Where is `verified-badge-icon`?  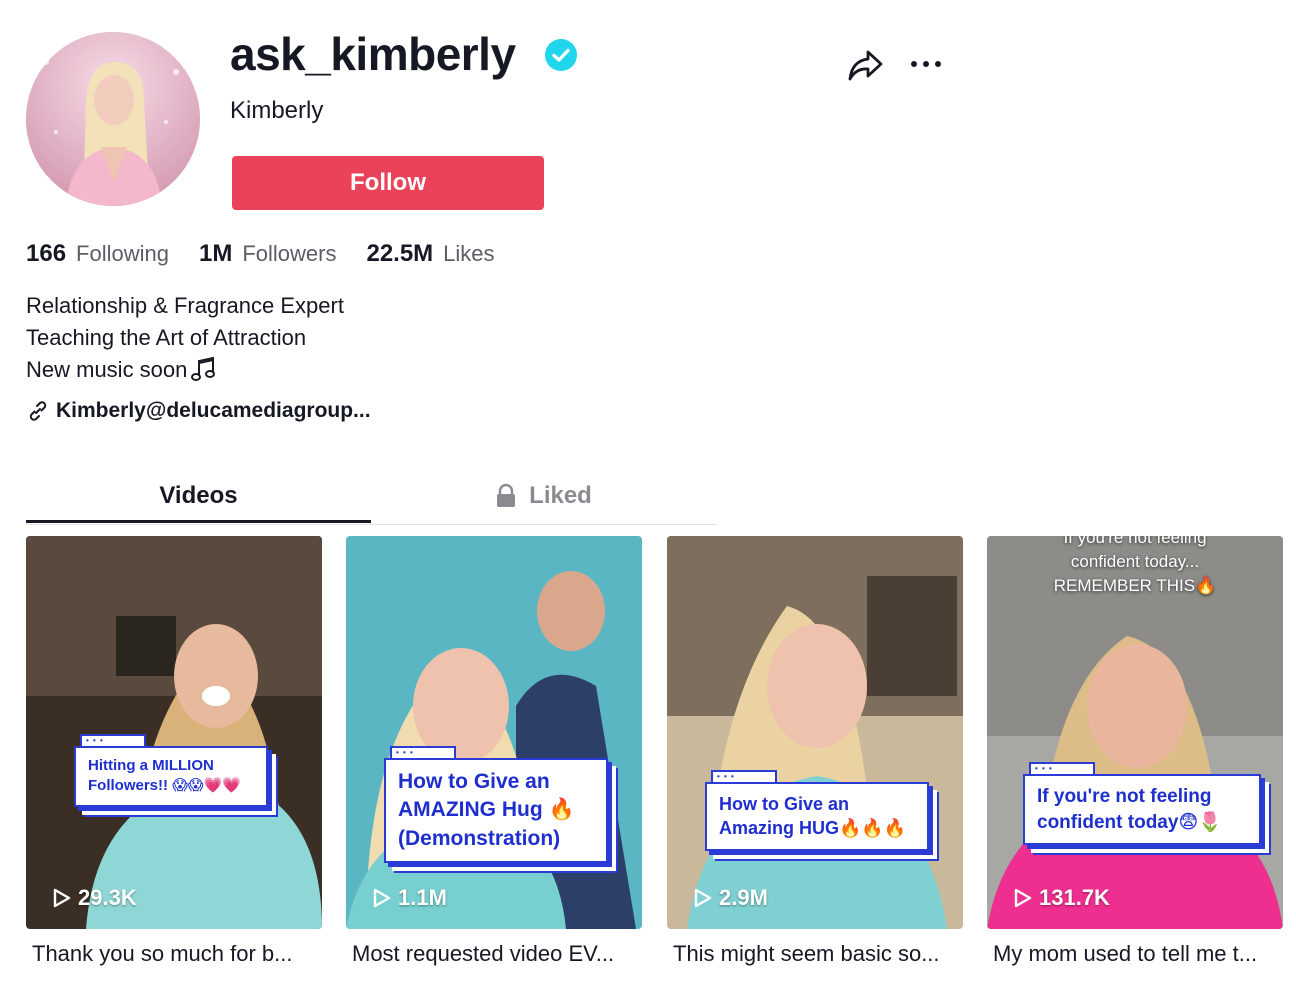 verified-badge-icon is located at coordinates (561, 55).